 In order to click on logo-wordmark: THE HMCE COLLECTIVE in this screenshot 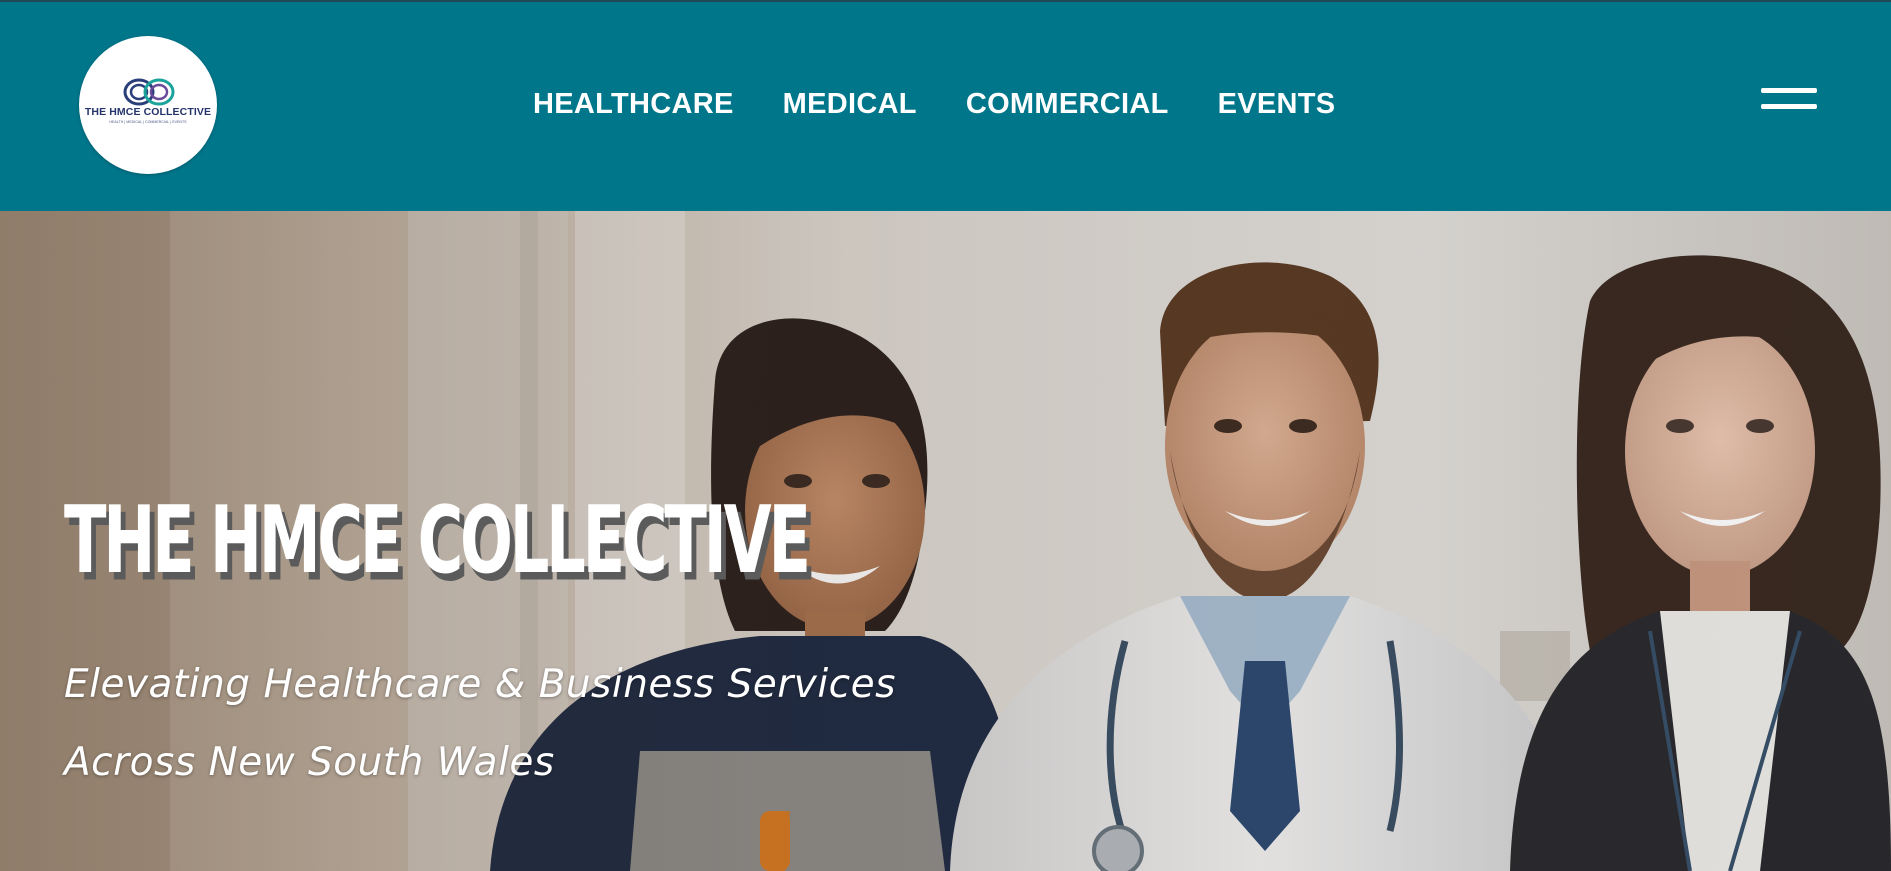, I will do `click(148, 112)`.